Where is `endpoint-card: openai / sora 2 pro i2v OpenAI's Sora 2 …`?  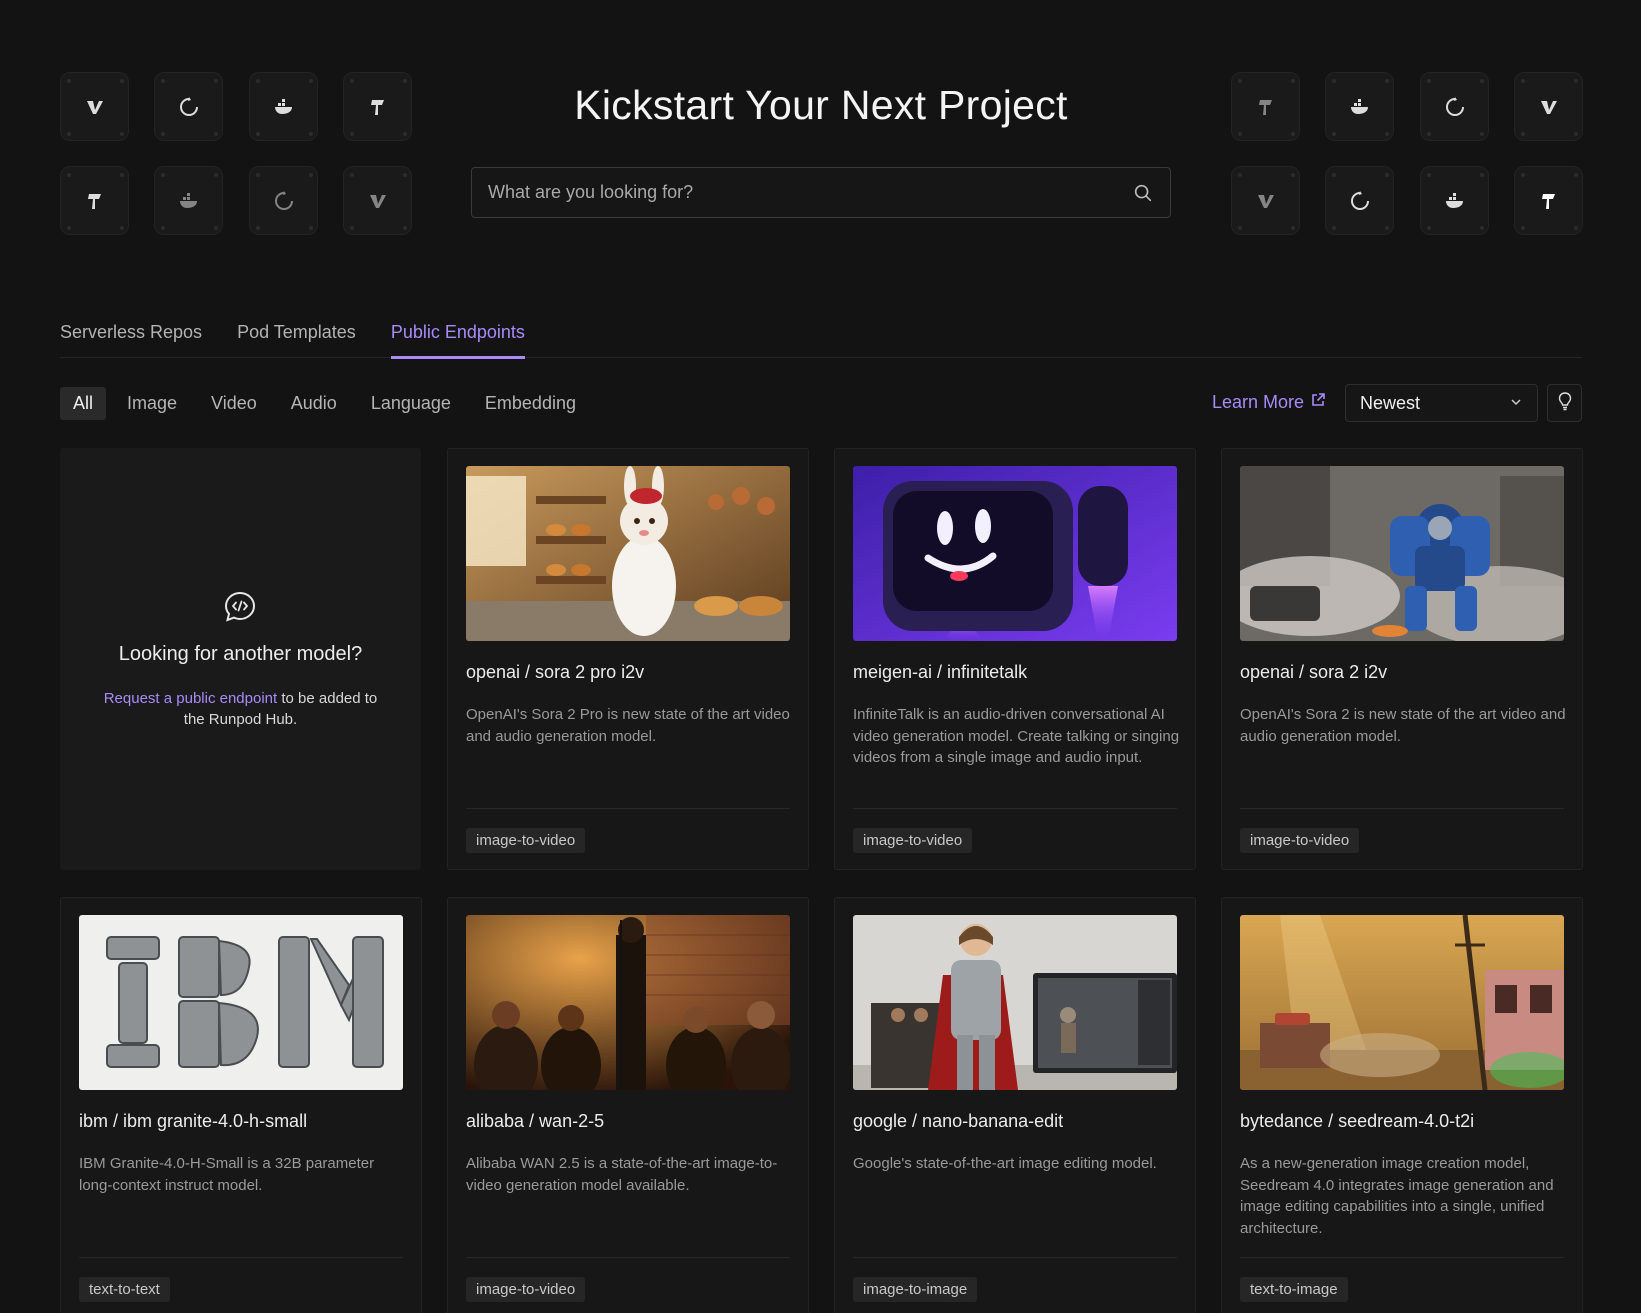 endpoint-card: openai / sora 2 pro i2v OpenAI's Sora 2 … is located at coordinates (628, 659).